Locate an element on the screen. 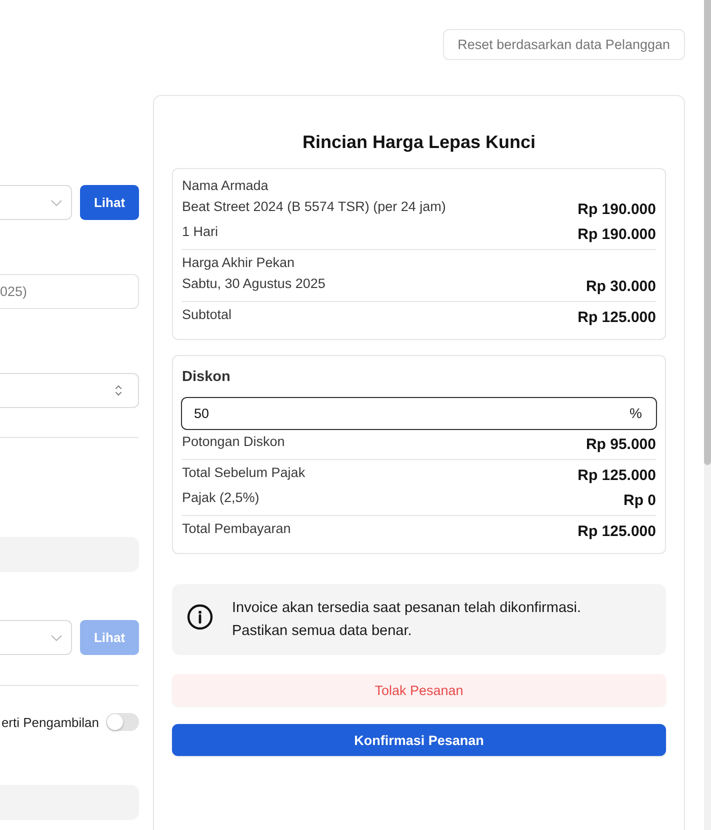 This screenshot has height=830, width=711. detail-label: Sabtu, 30 Agustus 2025 is located at coordinates (254, 284).